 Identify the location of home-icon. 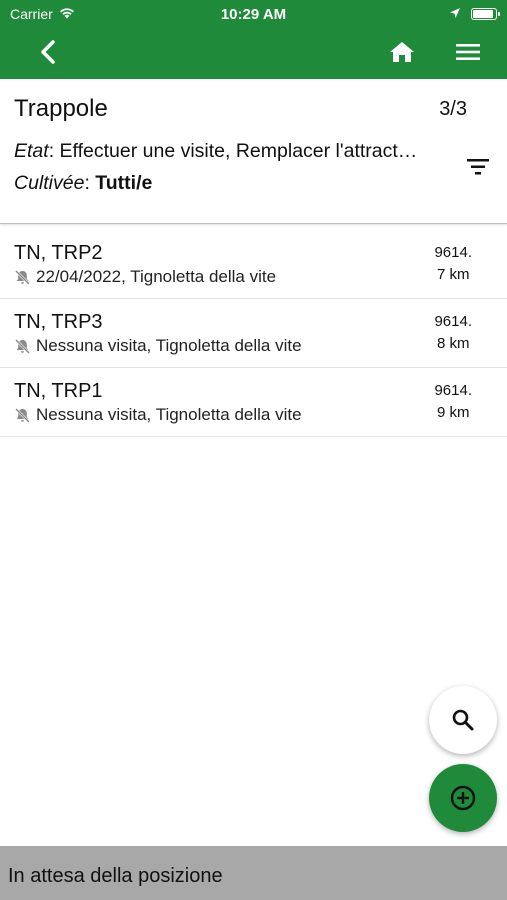
(402, 52).